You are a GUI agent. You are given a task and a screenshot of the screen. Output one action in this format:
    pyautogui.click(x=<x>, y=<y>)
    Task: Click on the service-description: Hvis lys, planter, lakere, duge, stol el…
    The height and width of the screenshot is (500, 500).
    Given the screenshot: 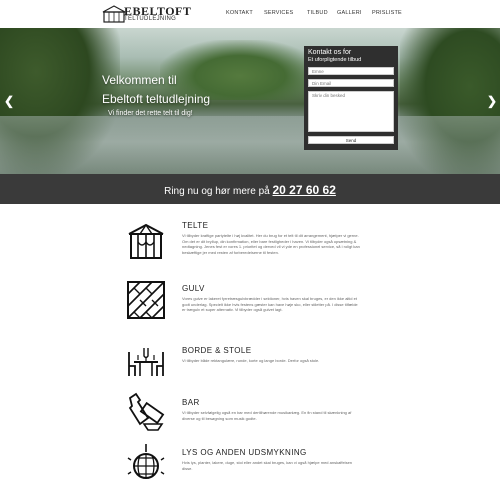 What is the action you would take?
    pyautogui.click(x=267, y=465)
    